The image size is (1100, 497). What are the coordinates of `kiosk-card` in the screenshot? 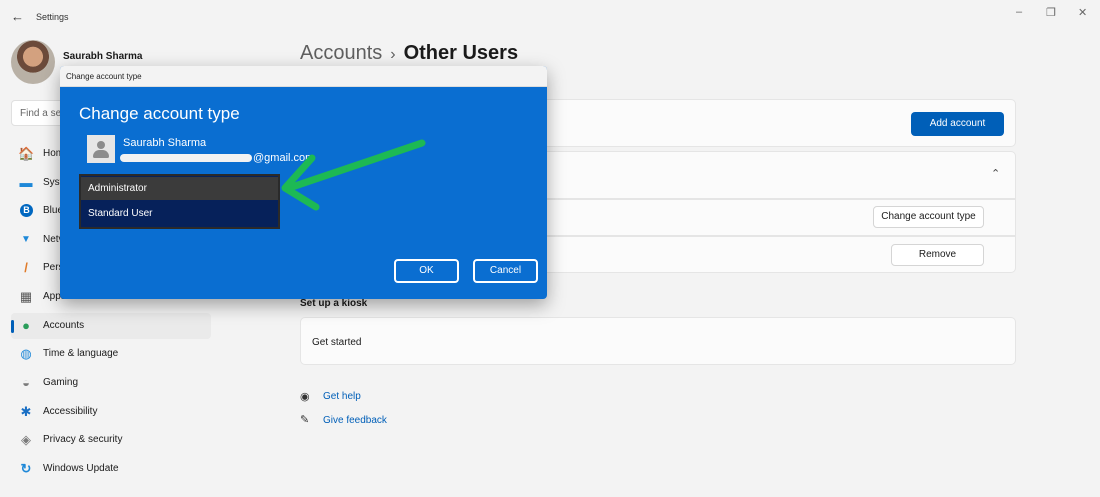 It's located at (658, 341).